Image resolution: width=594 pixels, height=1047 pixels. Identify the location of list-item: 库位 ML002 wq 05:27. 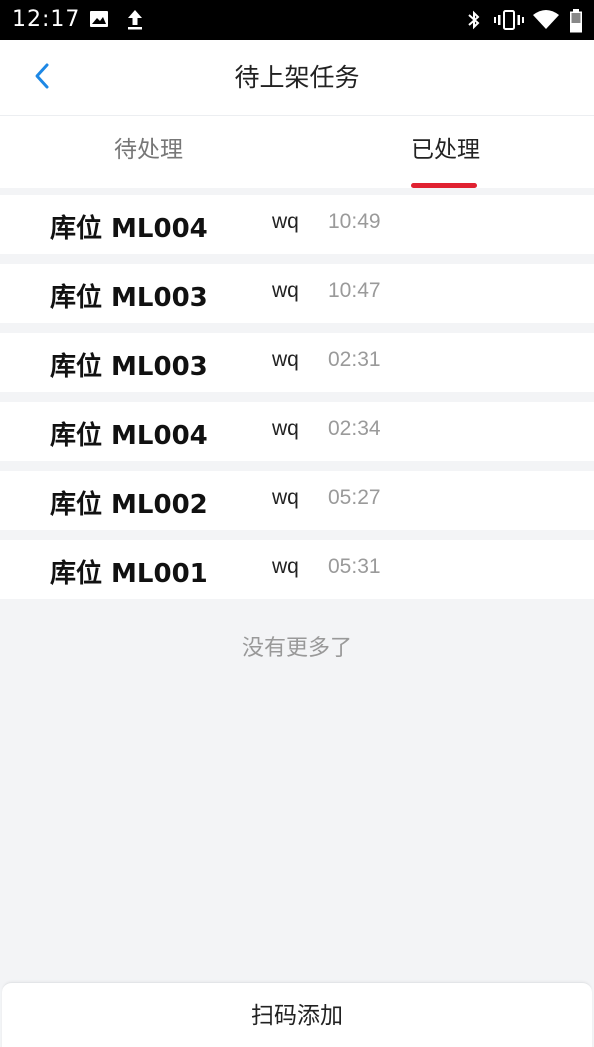
(297, 500).